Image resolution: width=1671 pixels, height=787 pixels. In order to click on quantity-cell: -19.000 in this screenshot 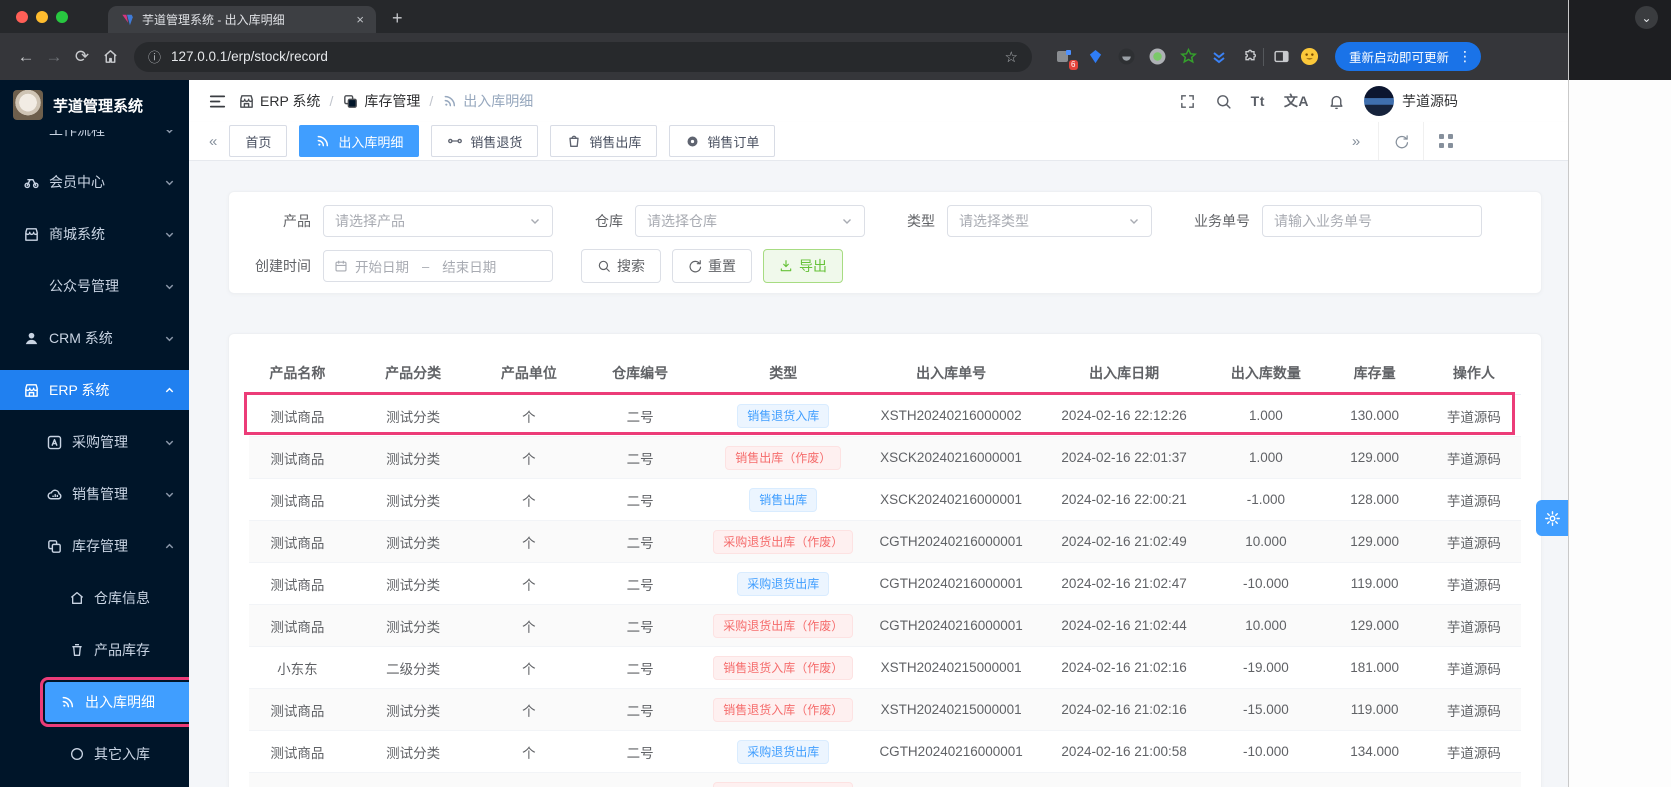, I will do `click(1266, 667)`.